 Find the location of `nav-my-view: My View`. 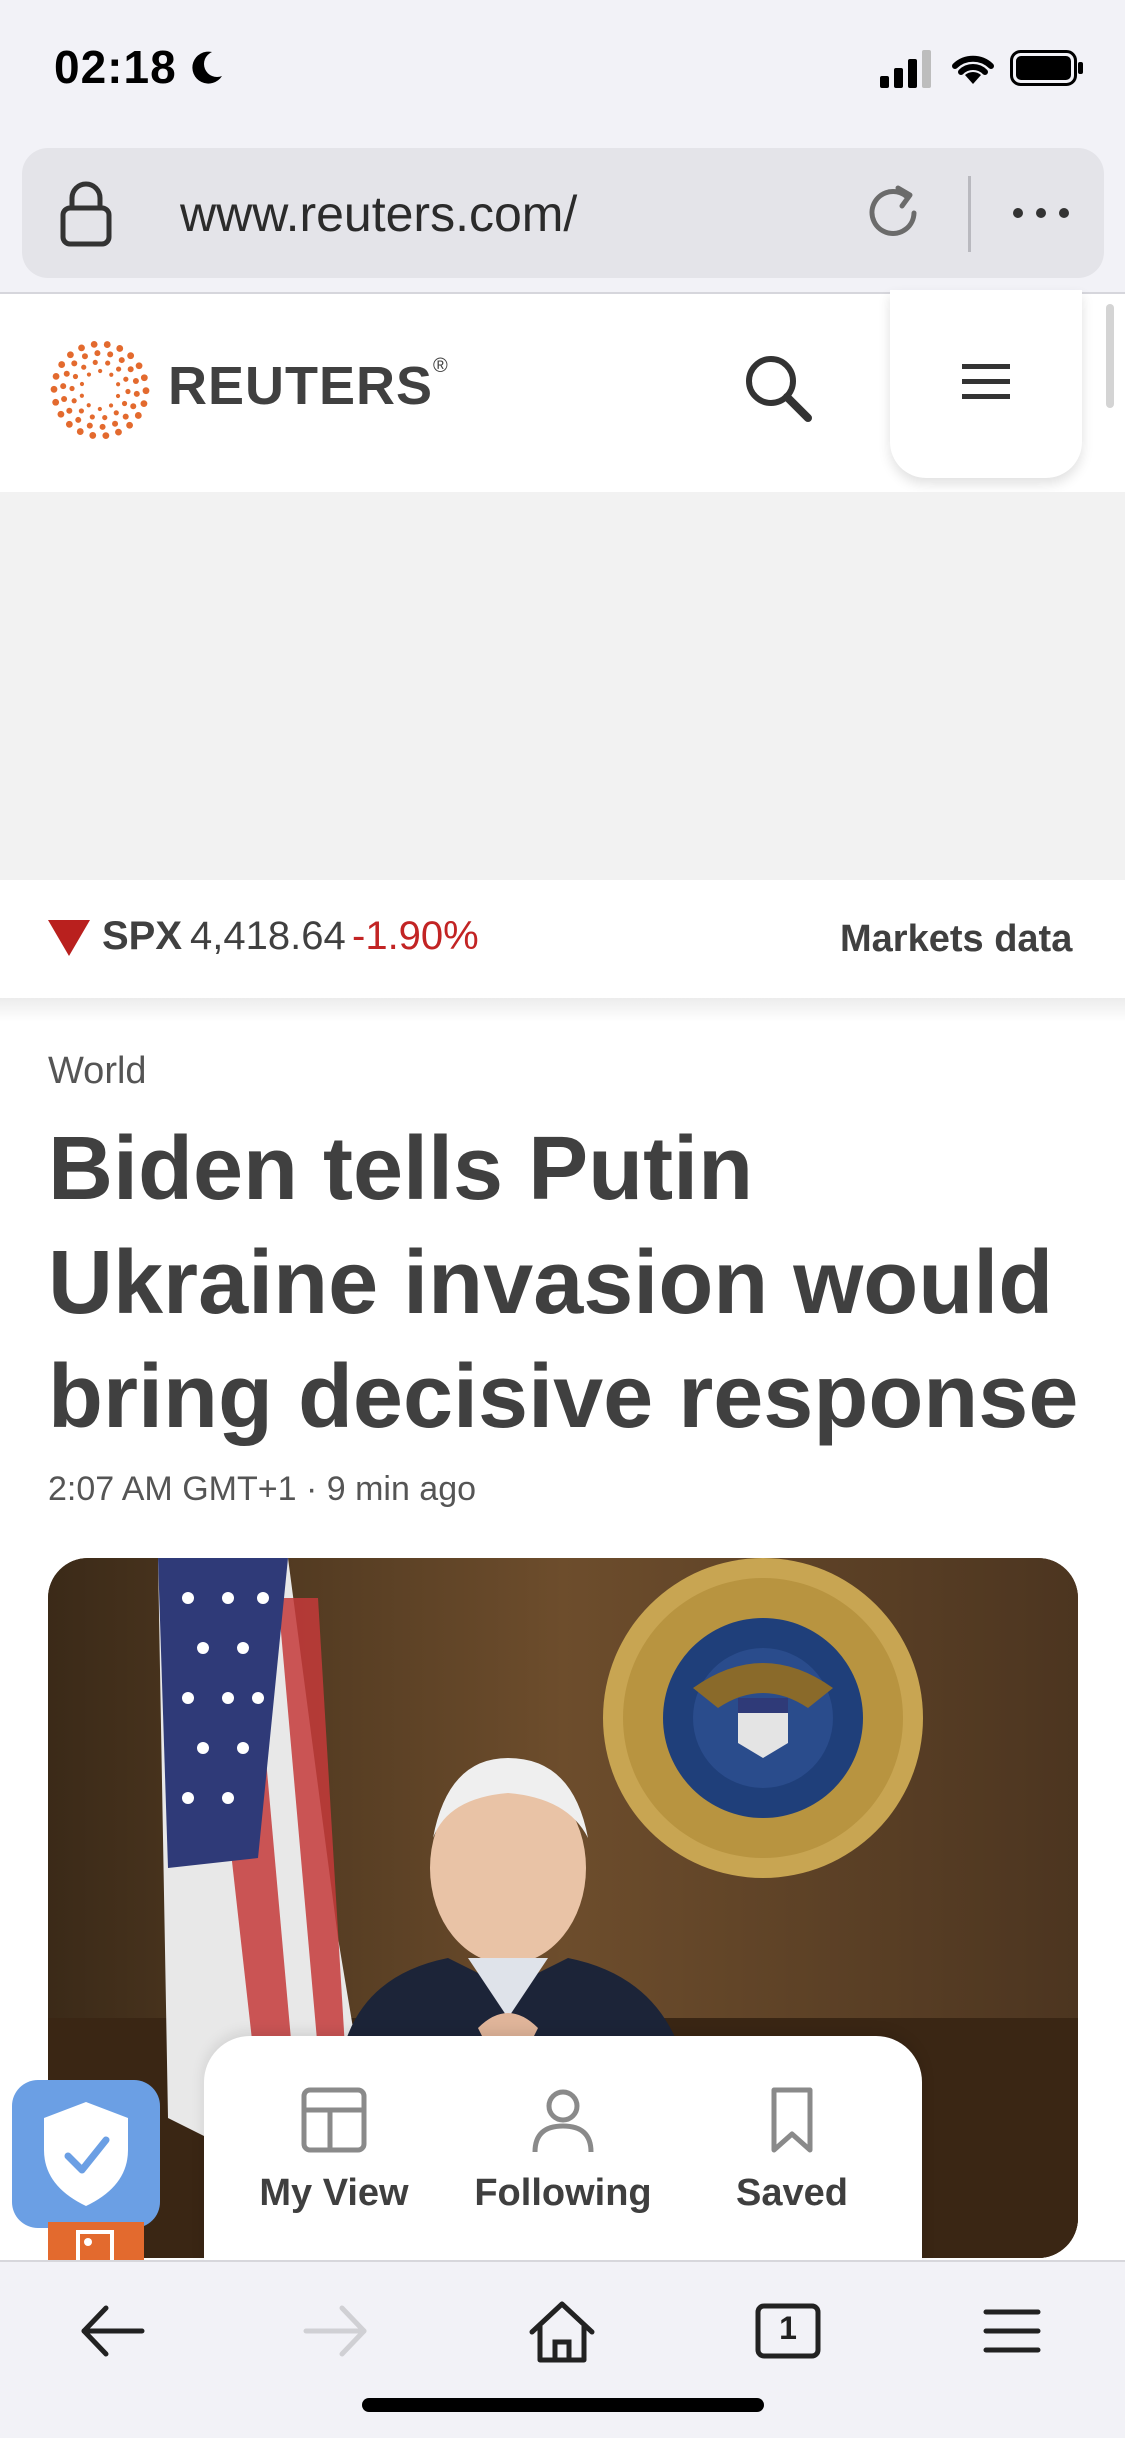

nav-my-view: My View is located at coordinates (334, 2150).